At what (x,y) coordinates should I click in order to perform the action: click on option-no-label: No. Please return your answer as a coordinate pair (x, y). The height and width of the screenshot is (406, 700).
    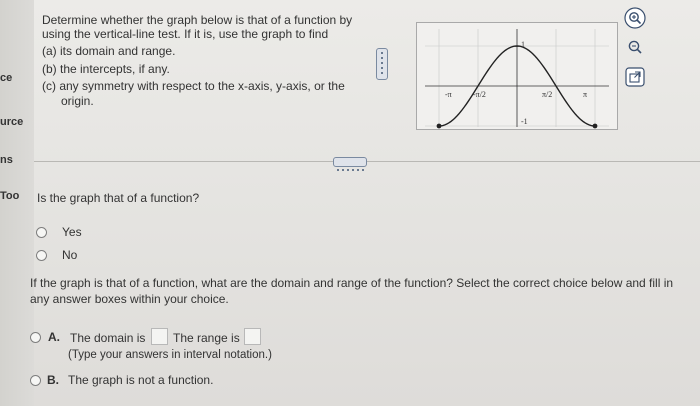
    Looking at the image, I should click on (69, 255).